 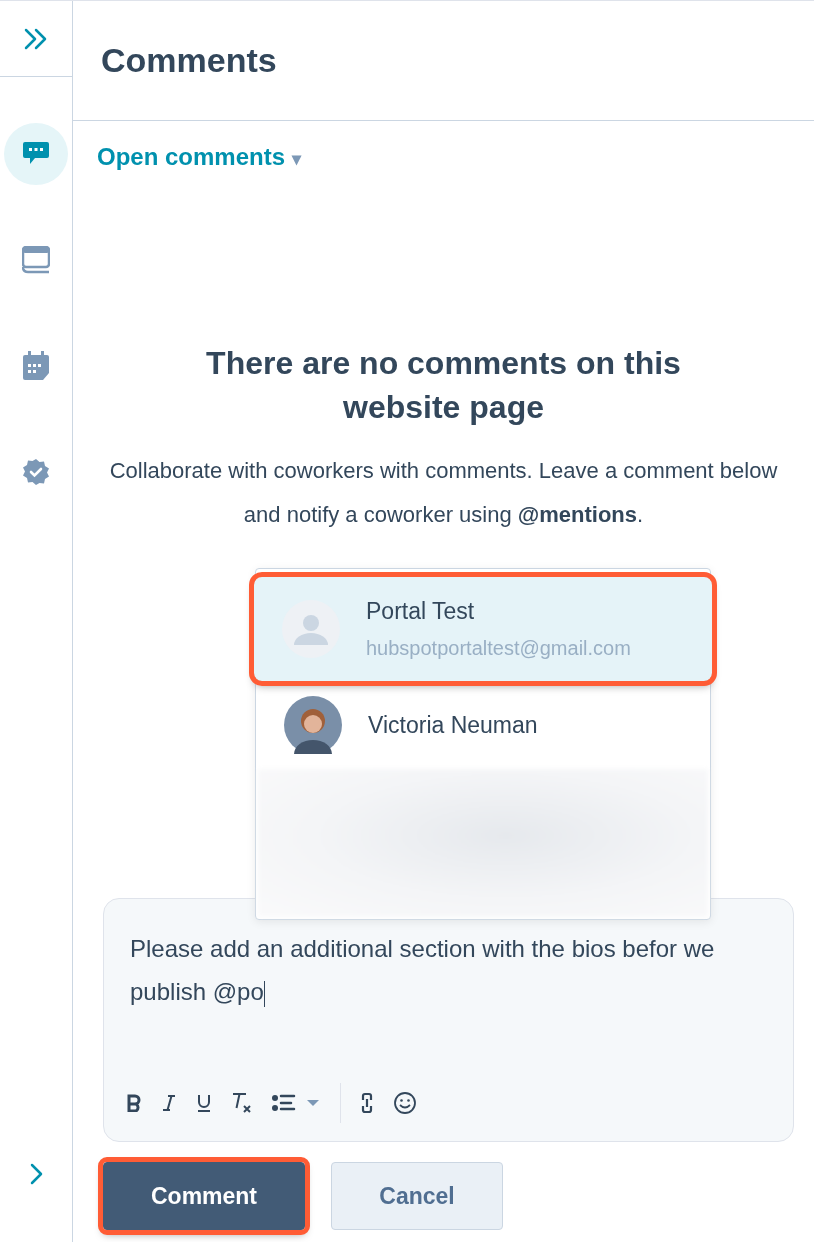 What do you see at coordinates (421, 611) in the screenshot?
I see `user-name: Portal Test` at bounding box center [421, 611].